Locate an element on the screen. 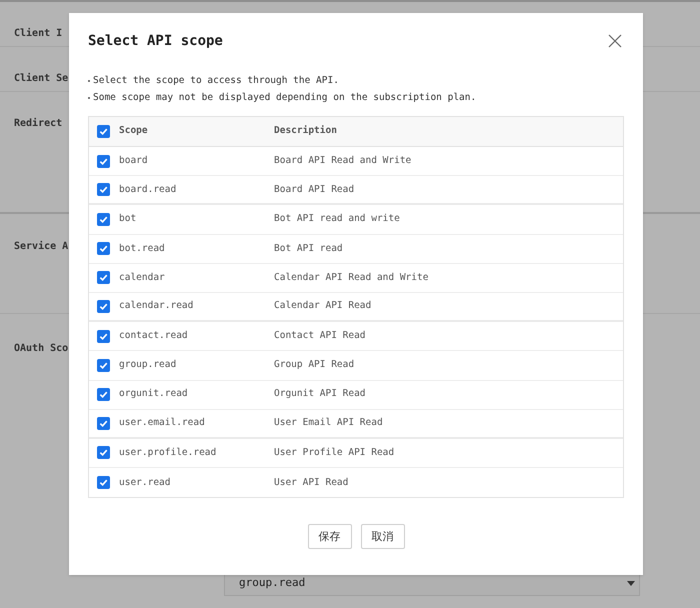 The image size is (700, 608). column-header: Scope is located at coordinates (134, 131).